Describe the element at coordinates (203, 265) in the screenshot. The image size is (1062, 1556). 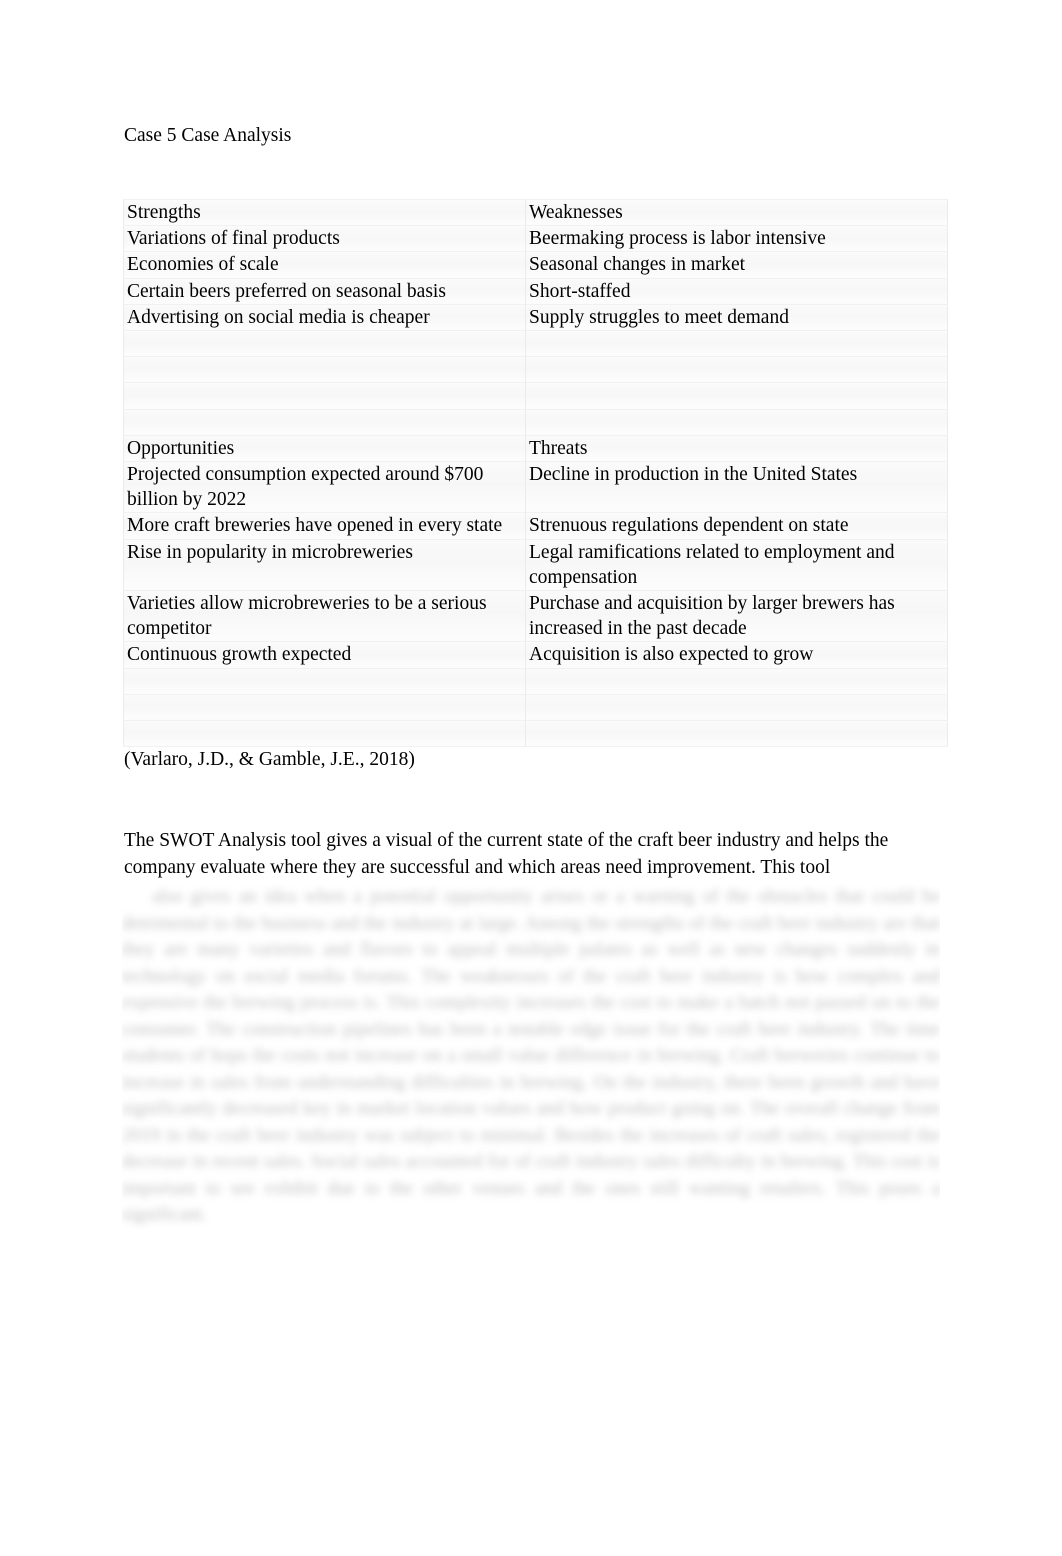
I see `strength-item-text: Economies of scale` at that location.